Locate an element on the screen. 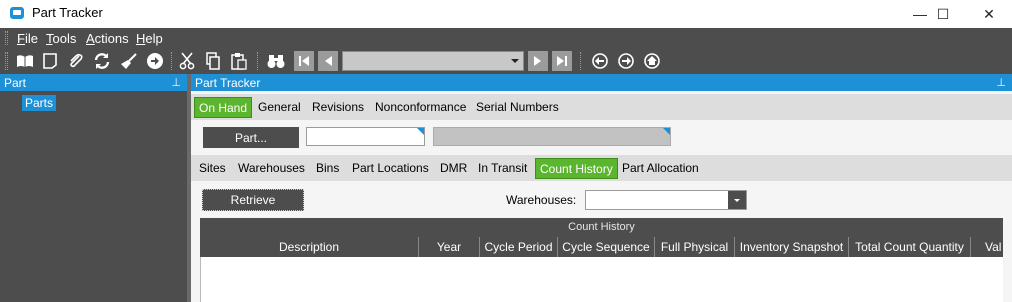  part-tracker-header: Part Tracker ⊥ is located at coordinates (601, 82).